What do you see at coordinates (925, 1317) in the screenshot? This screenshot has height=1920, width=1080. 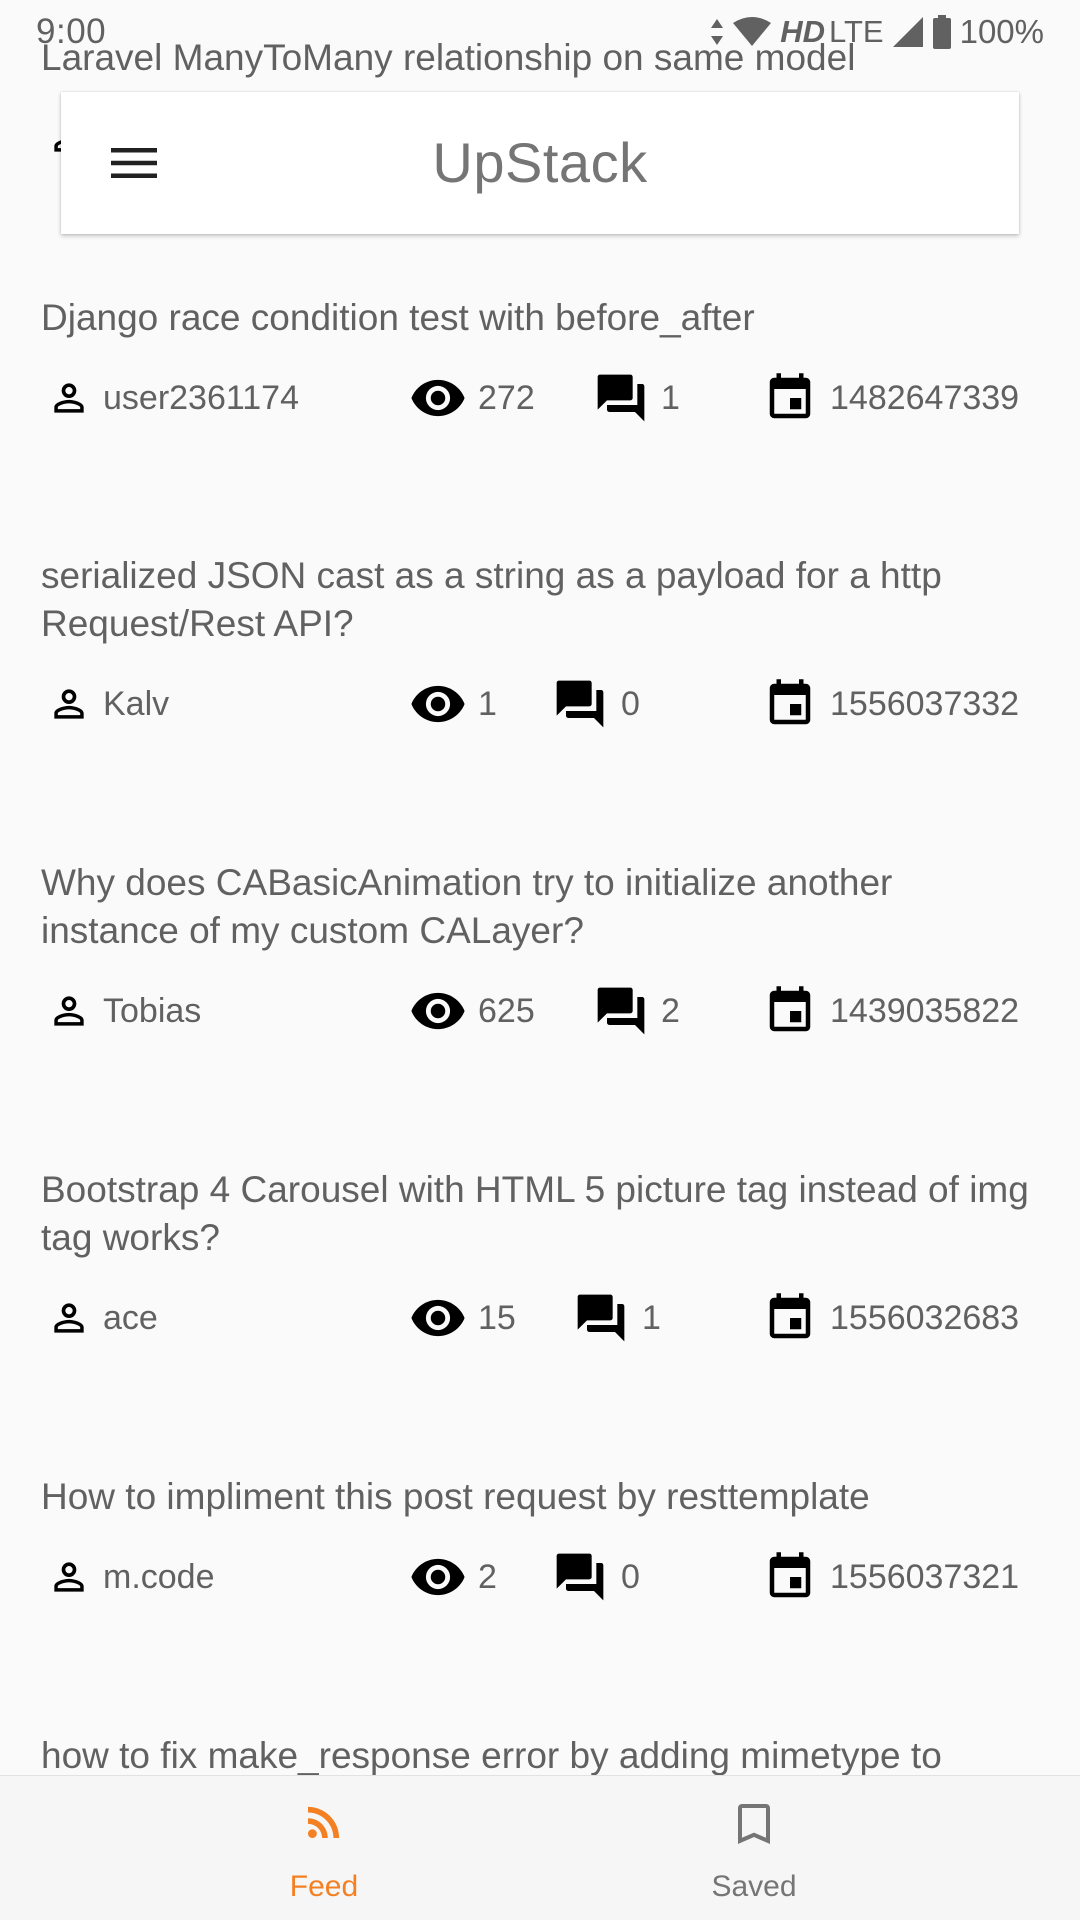 I see `question-date: 1556032683` at bounding box center [925, 1317].